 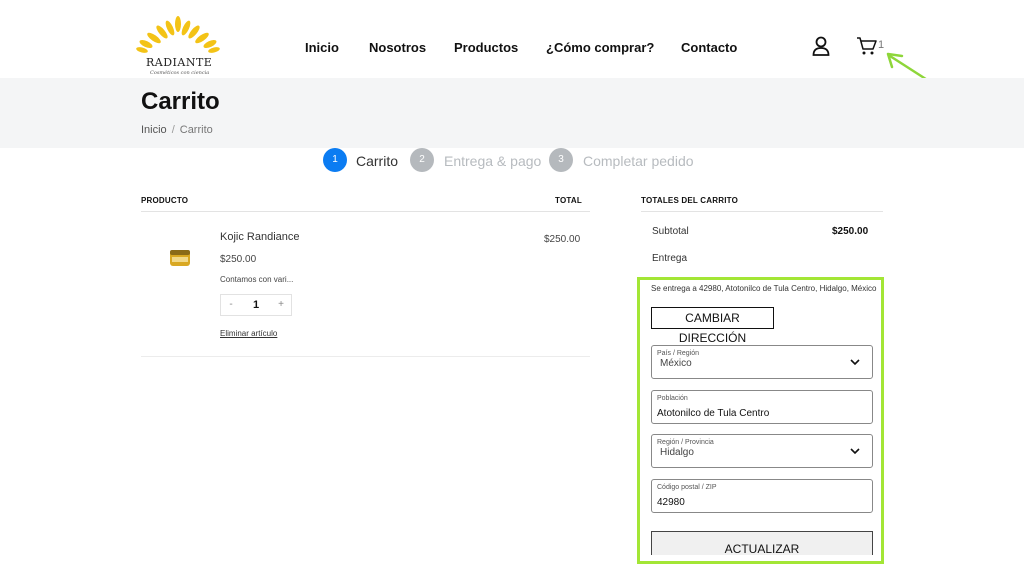 What do you see at coordinates (762, 543) in the screenshot?
I see `update-button: ACTUALIZAR` at bounding box center [762, 543].